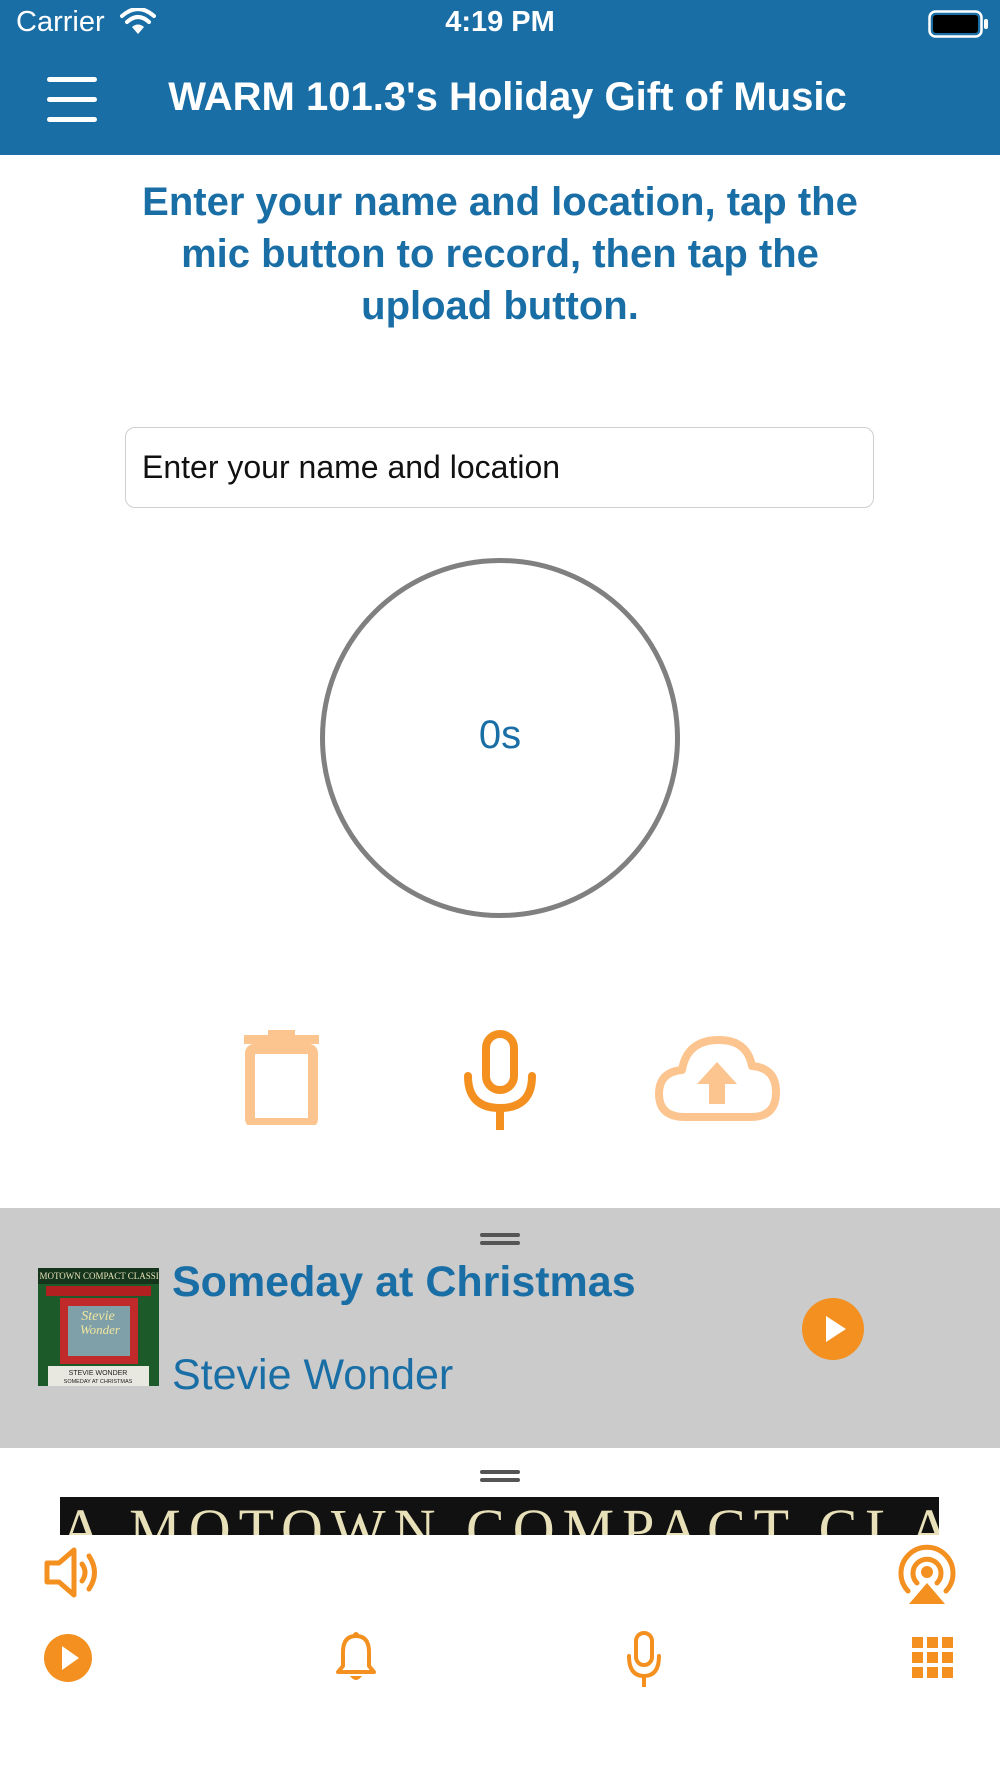 This screenshot has height=1778, width=1000. I want to click on battery-icon, so click(958, 24).